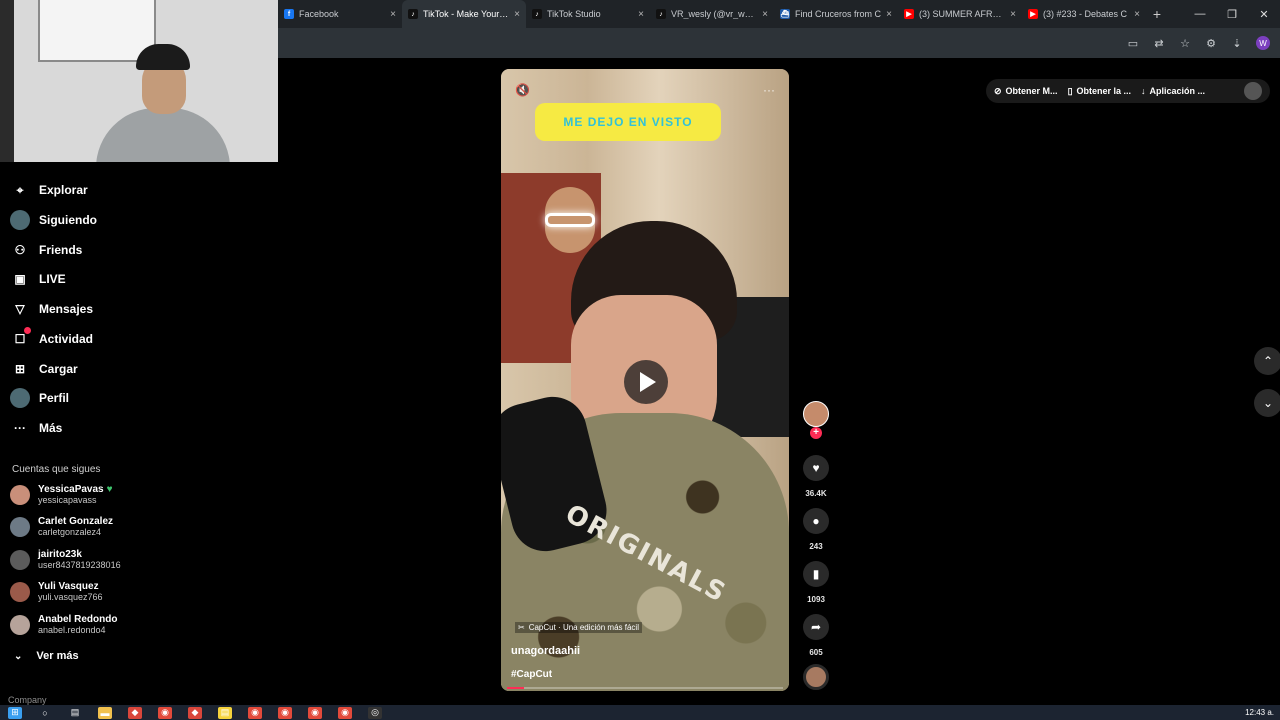 The image size is (1280, 720). I want to click on translate-icon: ⇄, so click(1159, 43).